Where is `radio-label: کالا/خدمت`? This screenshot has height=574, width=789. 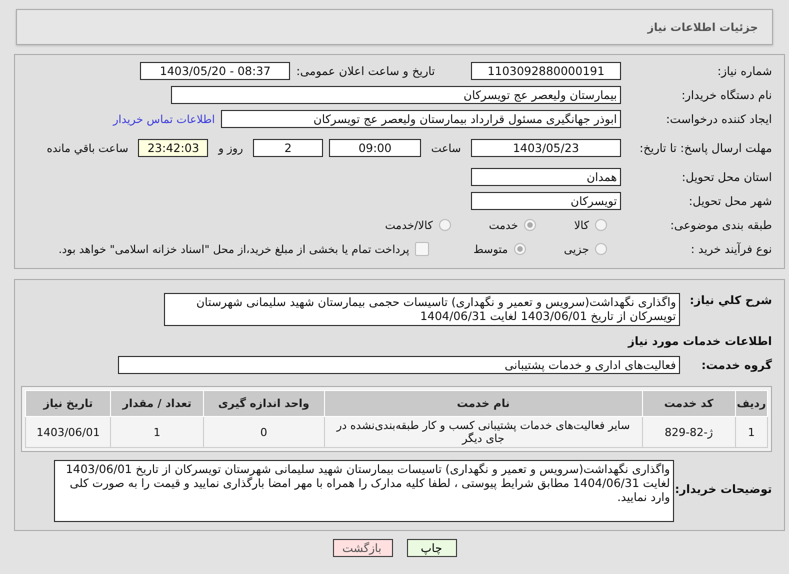 radio-label: کالا/خدمت is located at coordinates (409, 225).